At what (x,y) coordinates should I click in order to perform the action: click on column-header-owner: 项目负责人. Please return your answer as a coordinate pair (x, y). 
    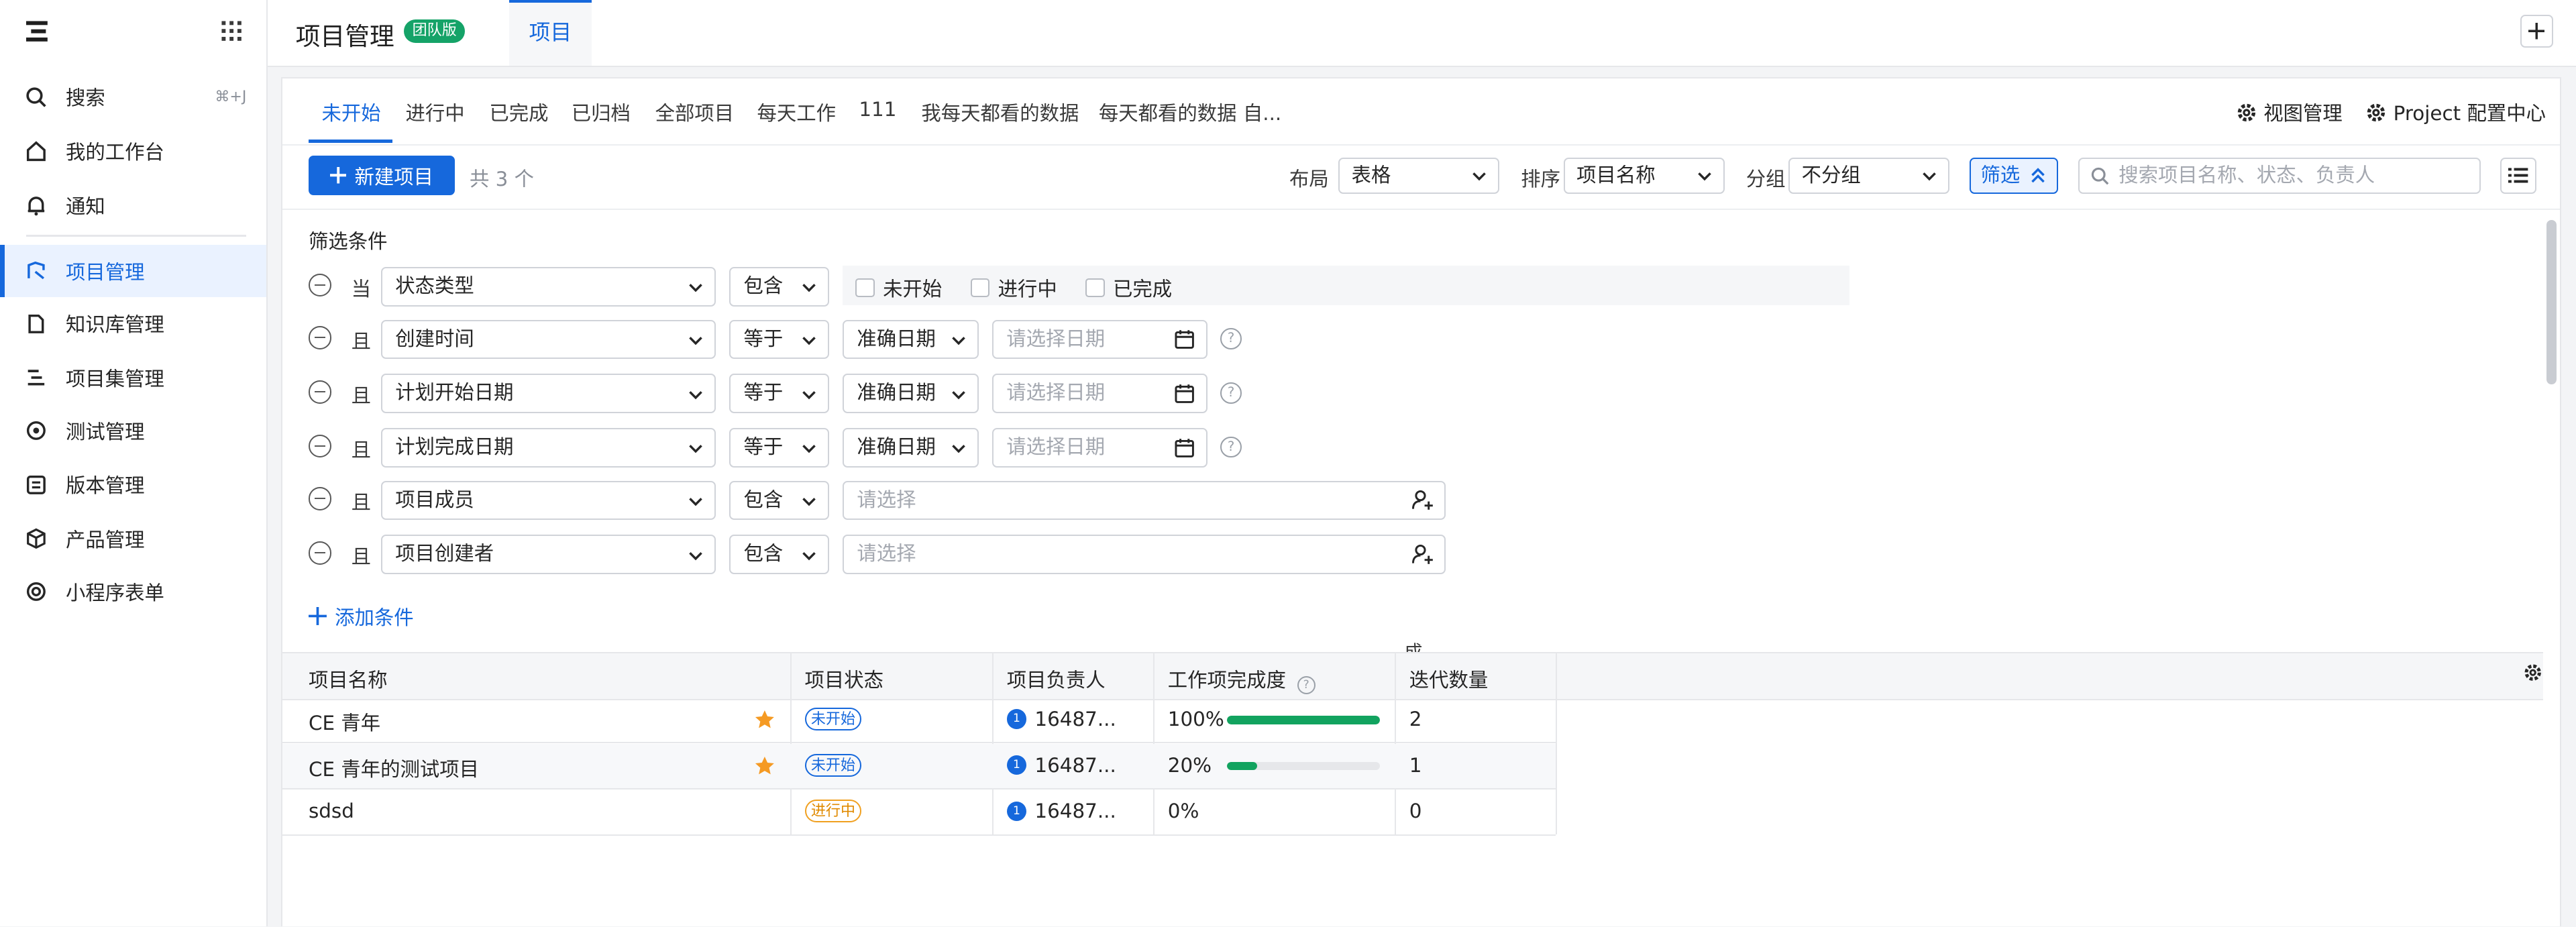
    Looking at the image, I should click on (1056, 679).